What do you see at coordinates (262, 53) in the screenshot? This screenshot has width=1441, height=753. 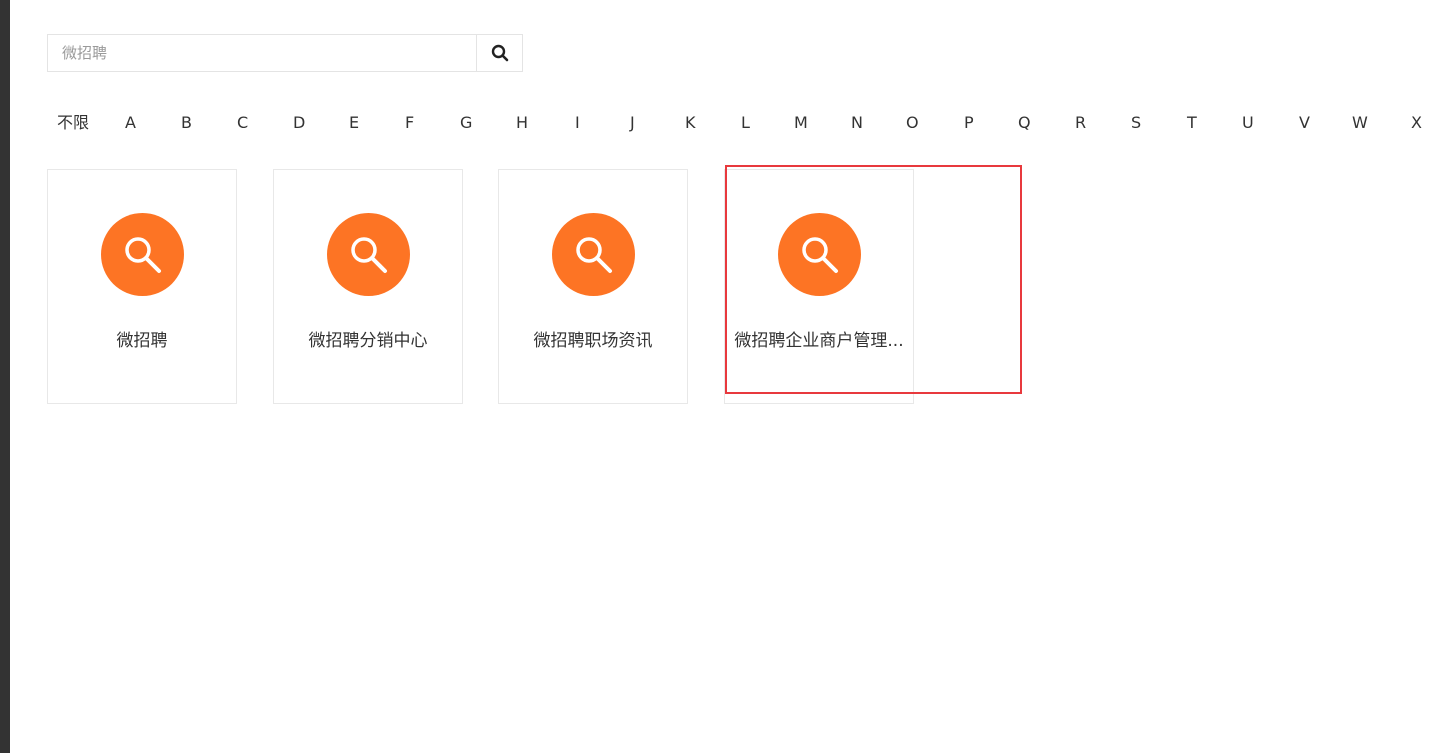 I see `search-input` at bounding box center [262, 53].